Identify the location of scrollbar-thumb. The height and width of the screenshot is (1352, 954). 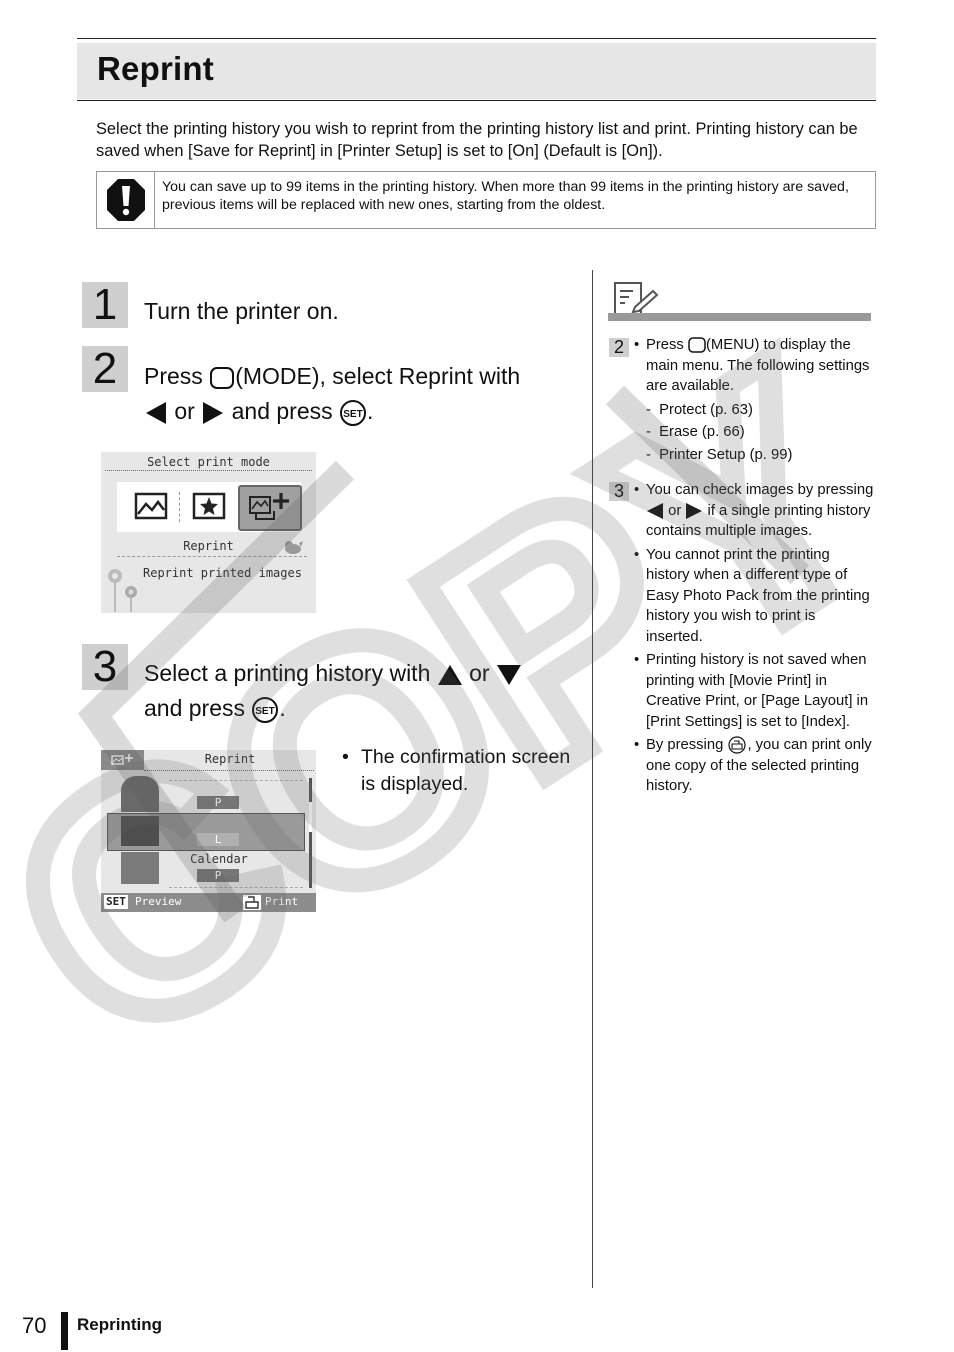
(310, 790).